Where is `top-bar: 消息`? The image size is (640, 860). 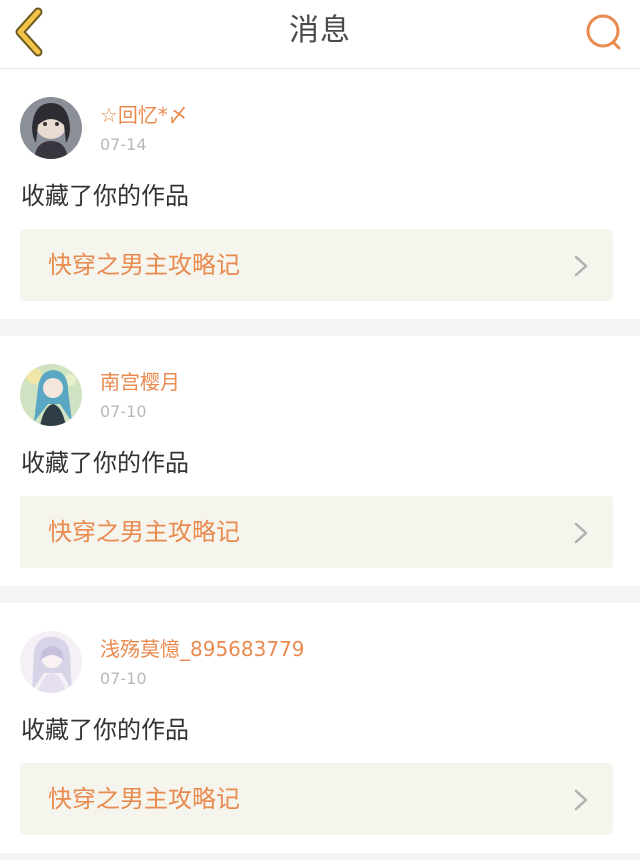 top-bar: 消息 is located at coordinates (320, 34).